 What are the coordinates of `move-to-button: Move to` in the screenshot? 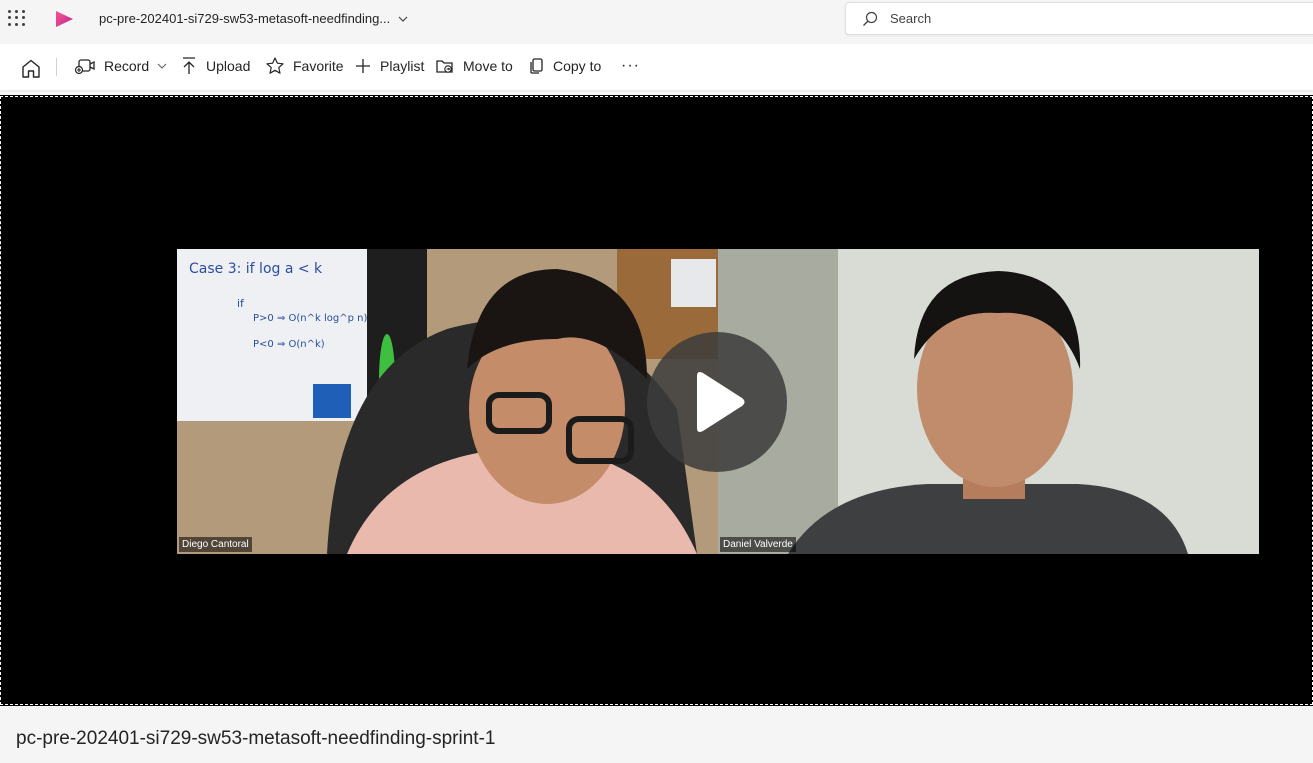 It's located at (474, 66).